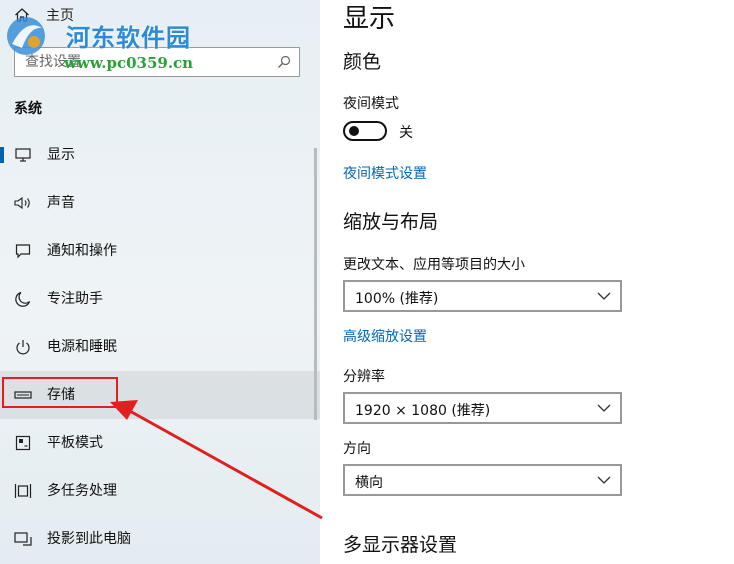 The height and width of the screenshot is (564, 734). Describe the element at coordinates (61, 203) in the screenshot. I see `sidebar-item-label: 声音` at that location.